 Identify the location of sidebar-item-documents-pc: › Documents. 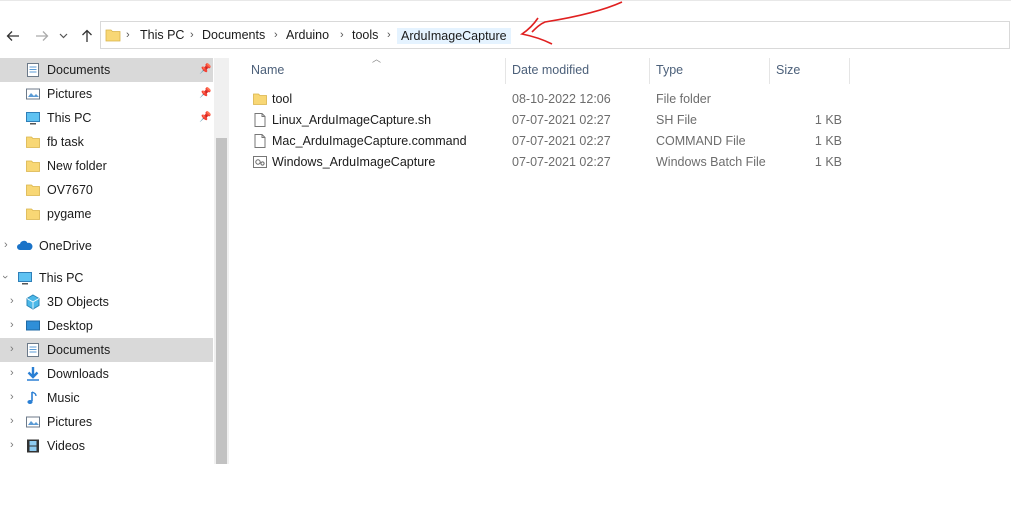
(106, 350).